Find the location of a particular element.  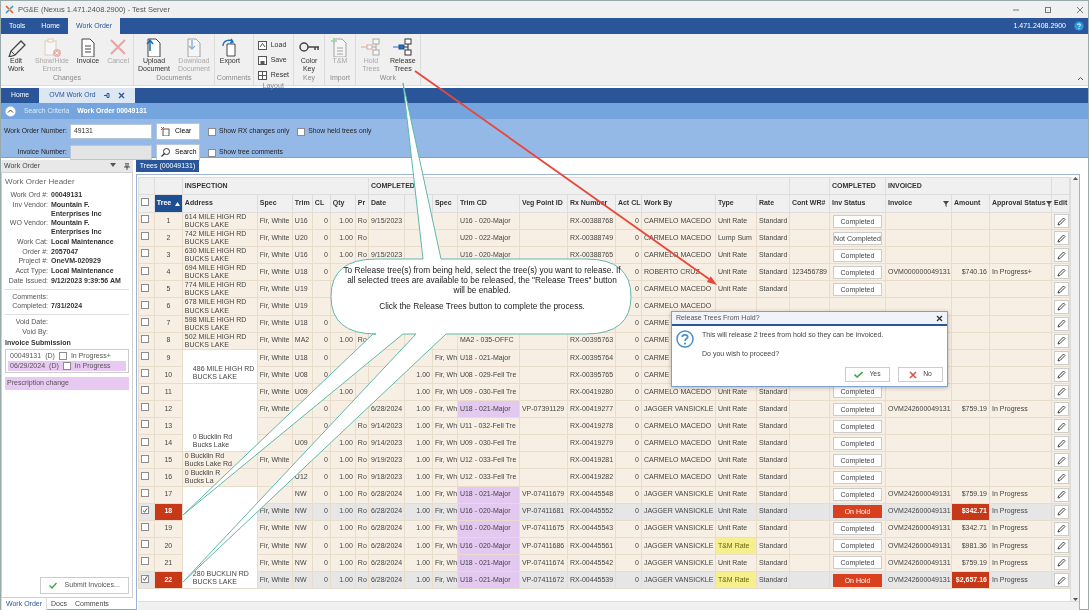

hold-diagram-icon is located at coordinates (371, 47).